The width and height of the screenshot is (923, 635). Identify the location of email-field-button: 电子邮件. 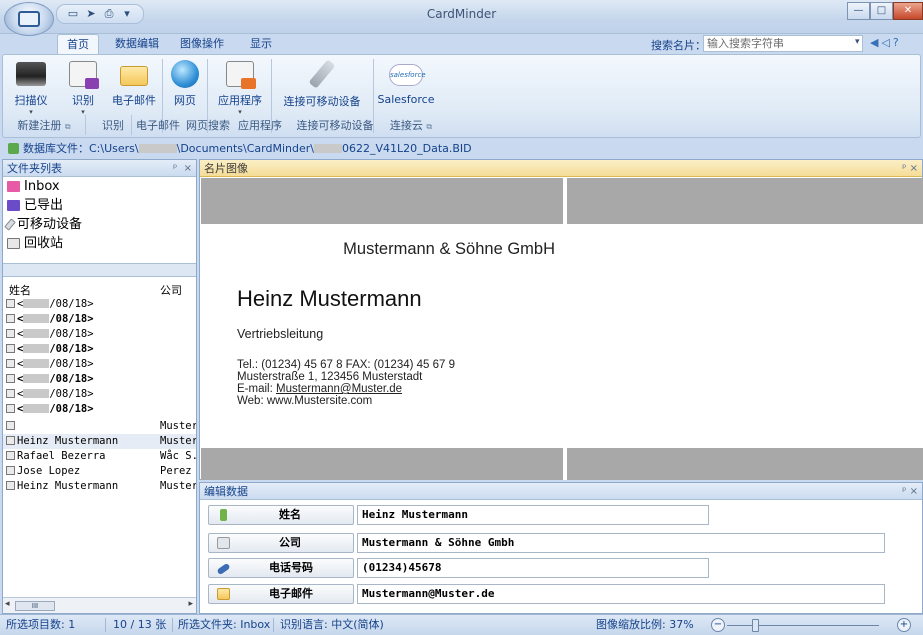
(281, 594).